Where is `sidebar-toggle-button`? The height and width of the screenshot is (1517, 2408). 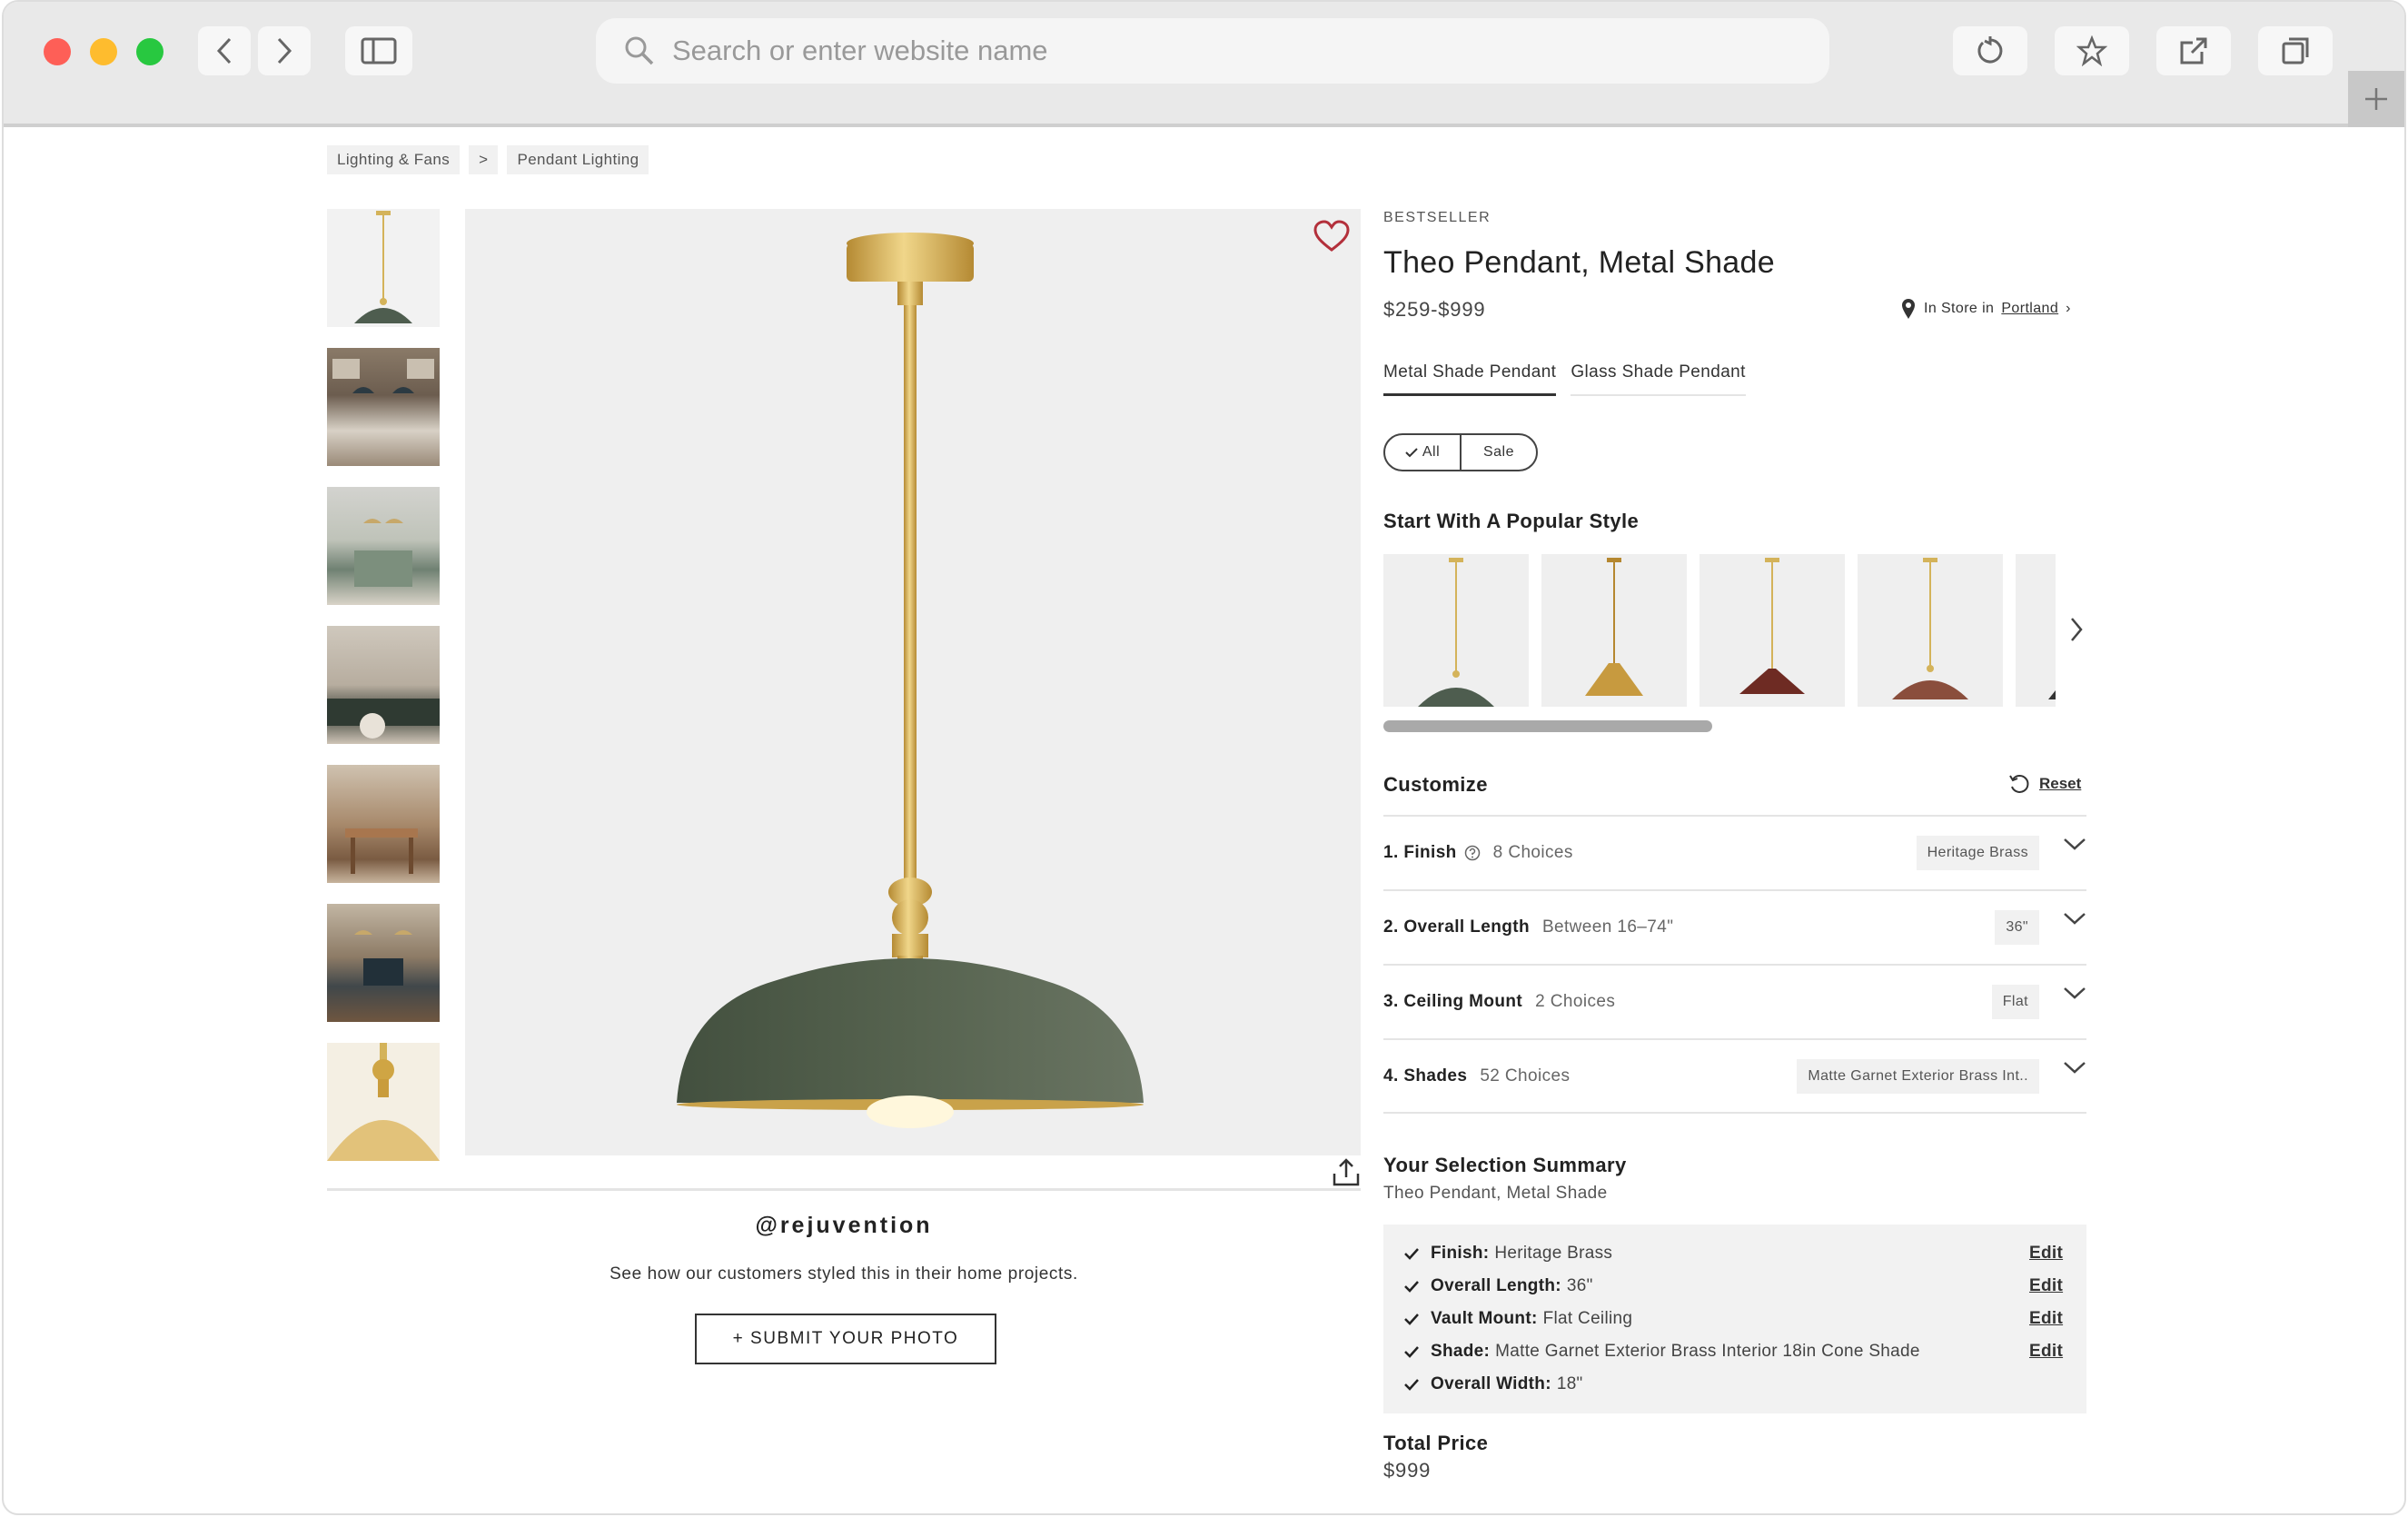
sidebar-toggle-button is located at coordinates (378, 51).